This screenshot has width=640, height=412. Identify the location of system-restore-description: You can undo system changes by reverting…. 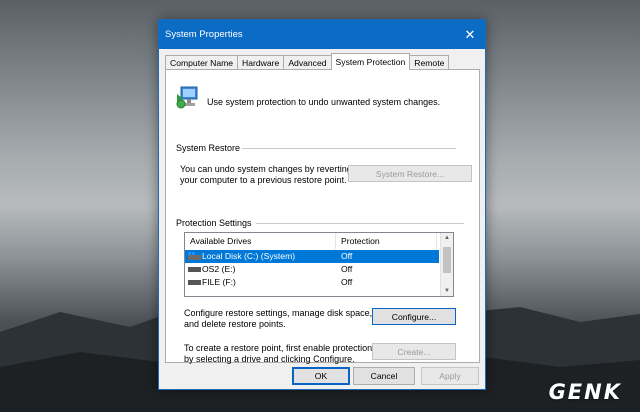
(266, 174).